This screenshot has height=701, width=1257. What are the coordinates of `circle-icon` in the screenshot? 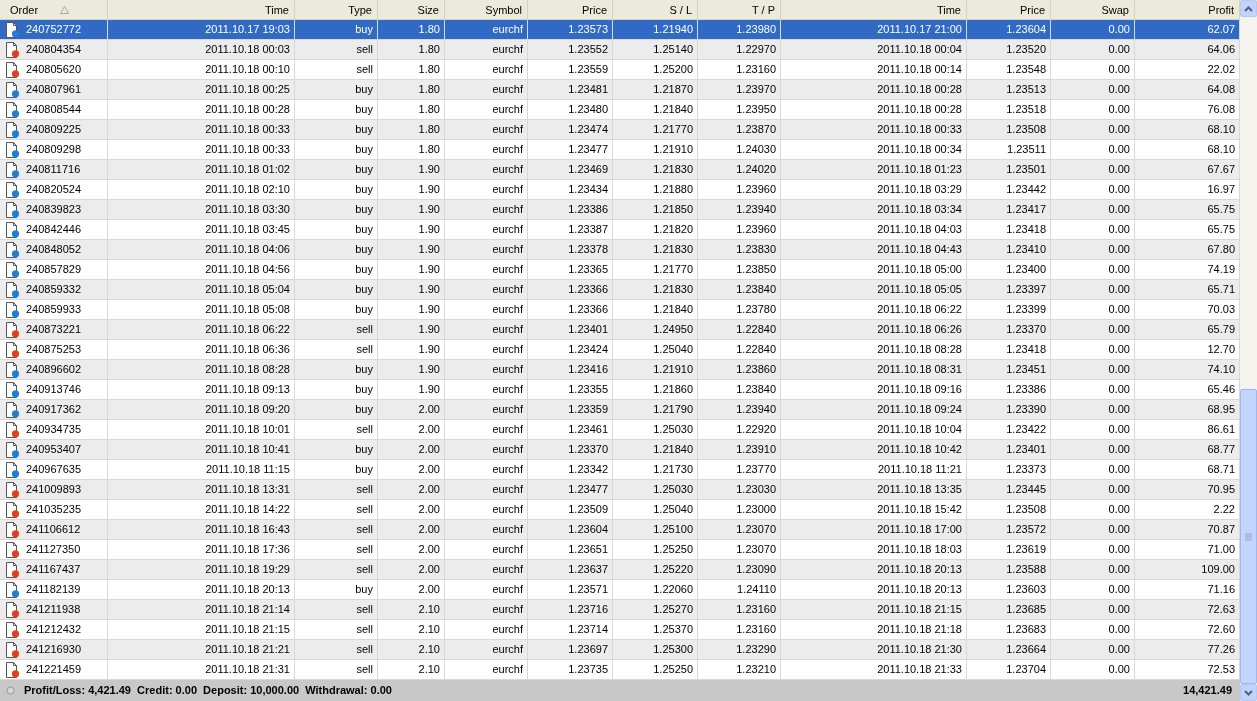 It's located at (10, 690).